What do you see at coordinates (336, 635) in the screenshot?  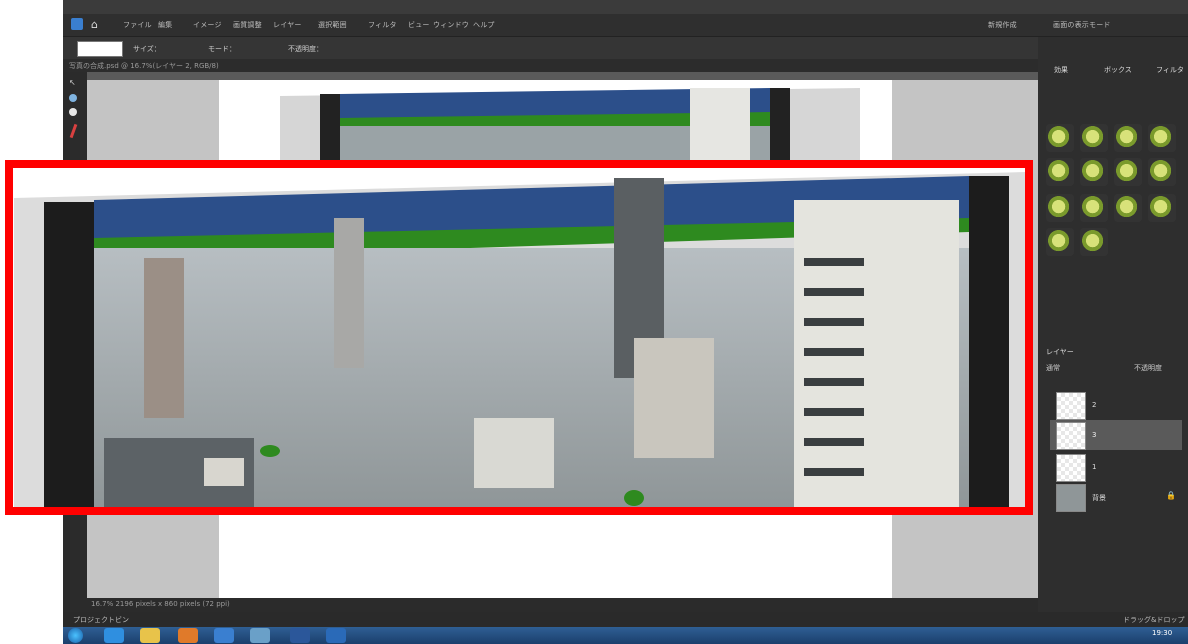 I see `elements-icon` at bounding box center [336, 635].